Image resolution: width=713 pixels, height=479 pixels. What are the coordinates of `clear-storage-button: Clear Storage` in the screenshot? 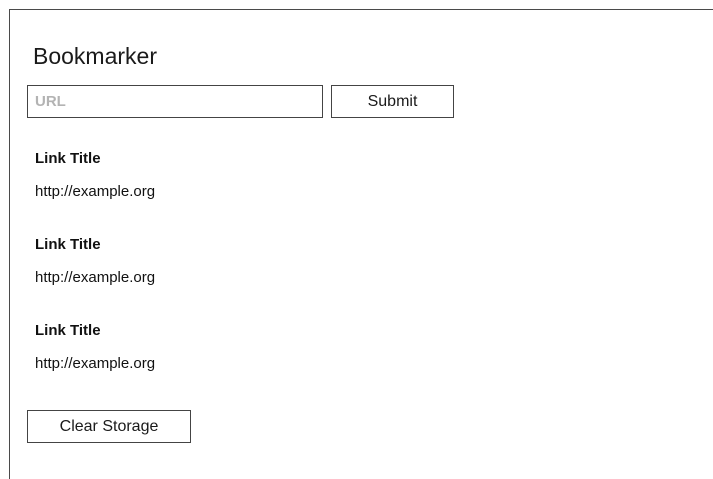 It's located at (109, 426).